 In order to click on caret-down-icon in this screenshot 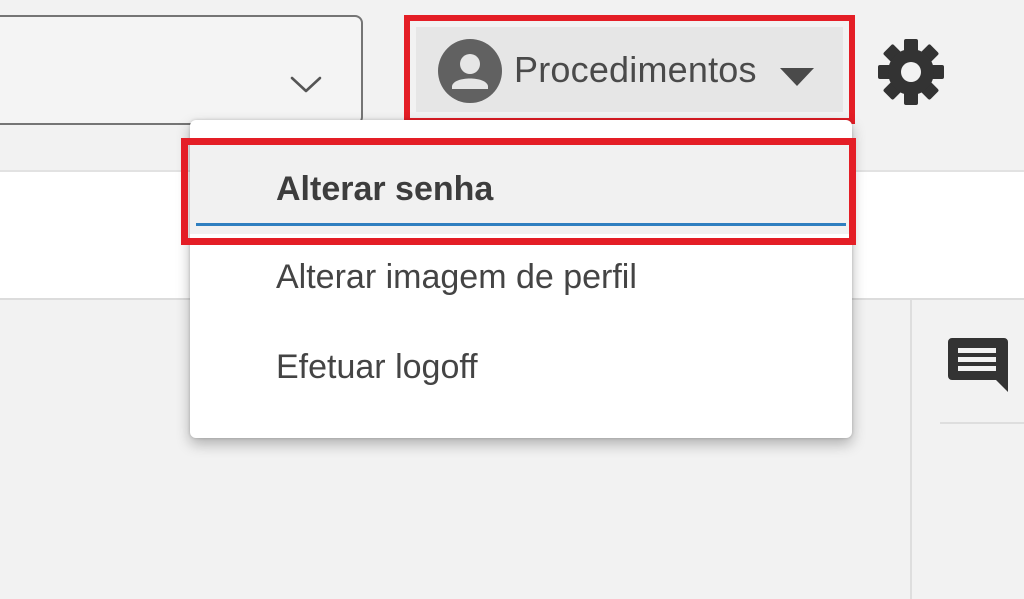, I will do `click(797, 77)`.